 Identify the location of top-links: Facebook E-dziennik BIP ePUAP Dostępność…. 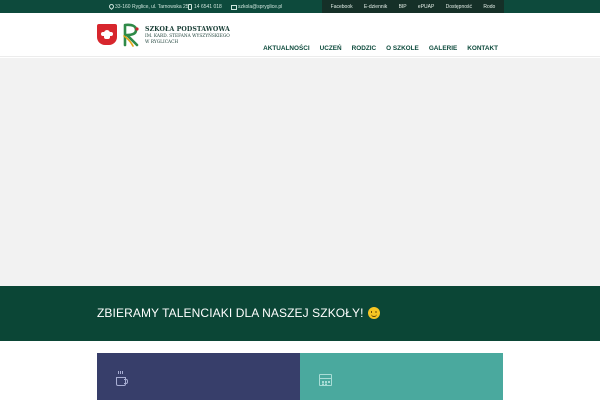
(413, 6).